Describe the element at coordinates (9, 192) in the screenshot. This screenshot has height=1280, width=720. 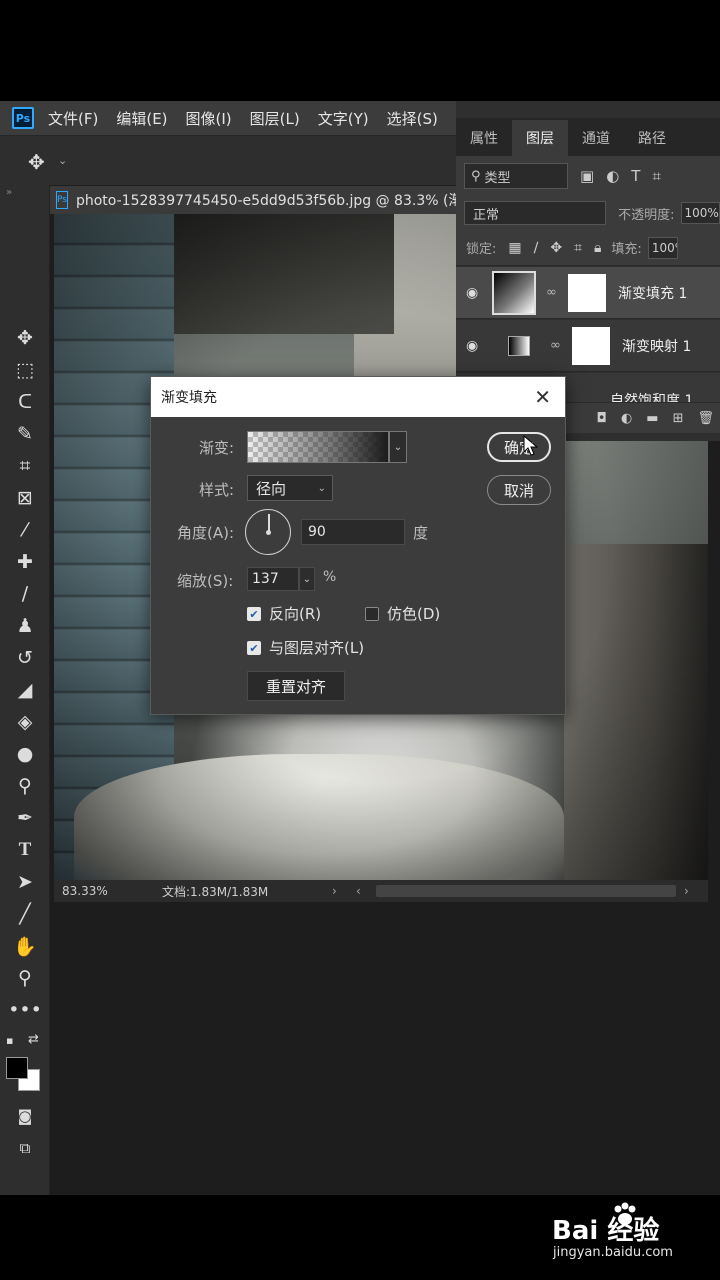
I see `panel-grip-icon: »` at that location.